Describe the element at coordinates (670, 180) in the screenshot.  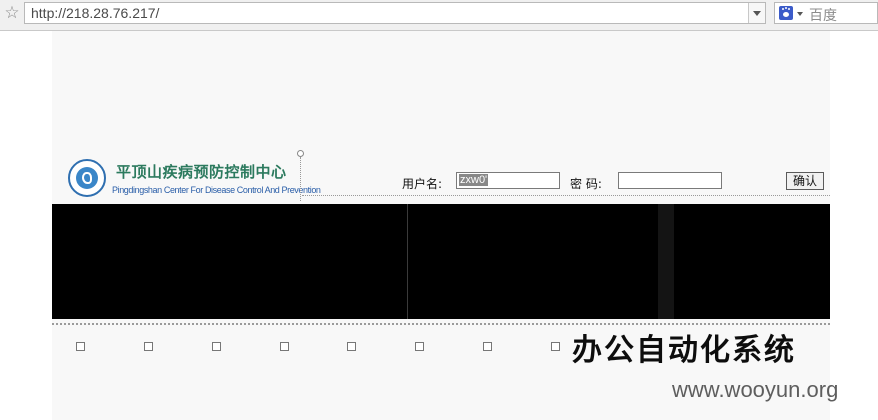
I see `password-input` at that location.